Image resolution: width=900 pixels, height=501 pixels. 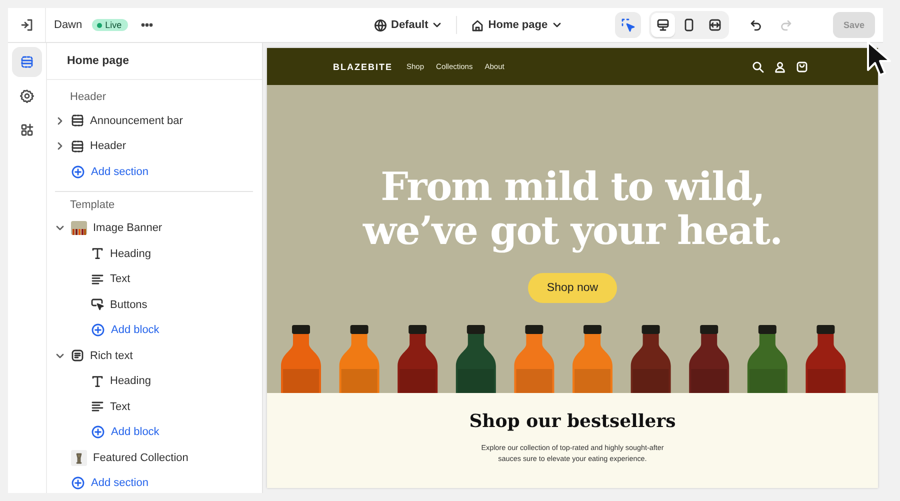 I want to click on undo-icon, so click(x=756, y=25).